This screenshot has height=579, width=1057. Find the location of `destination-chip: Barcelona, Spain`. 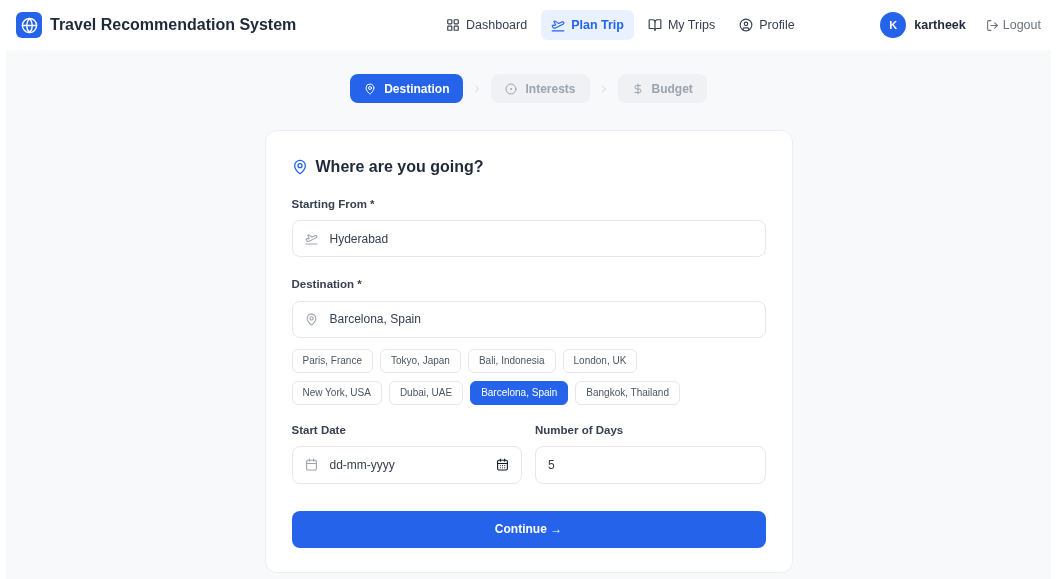

destination-chip: Barcelona, Spain is located at coordinates (519, 392).